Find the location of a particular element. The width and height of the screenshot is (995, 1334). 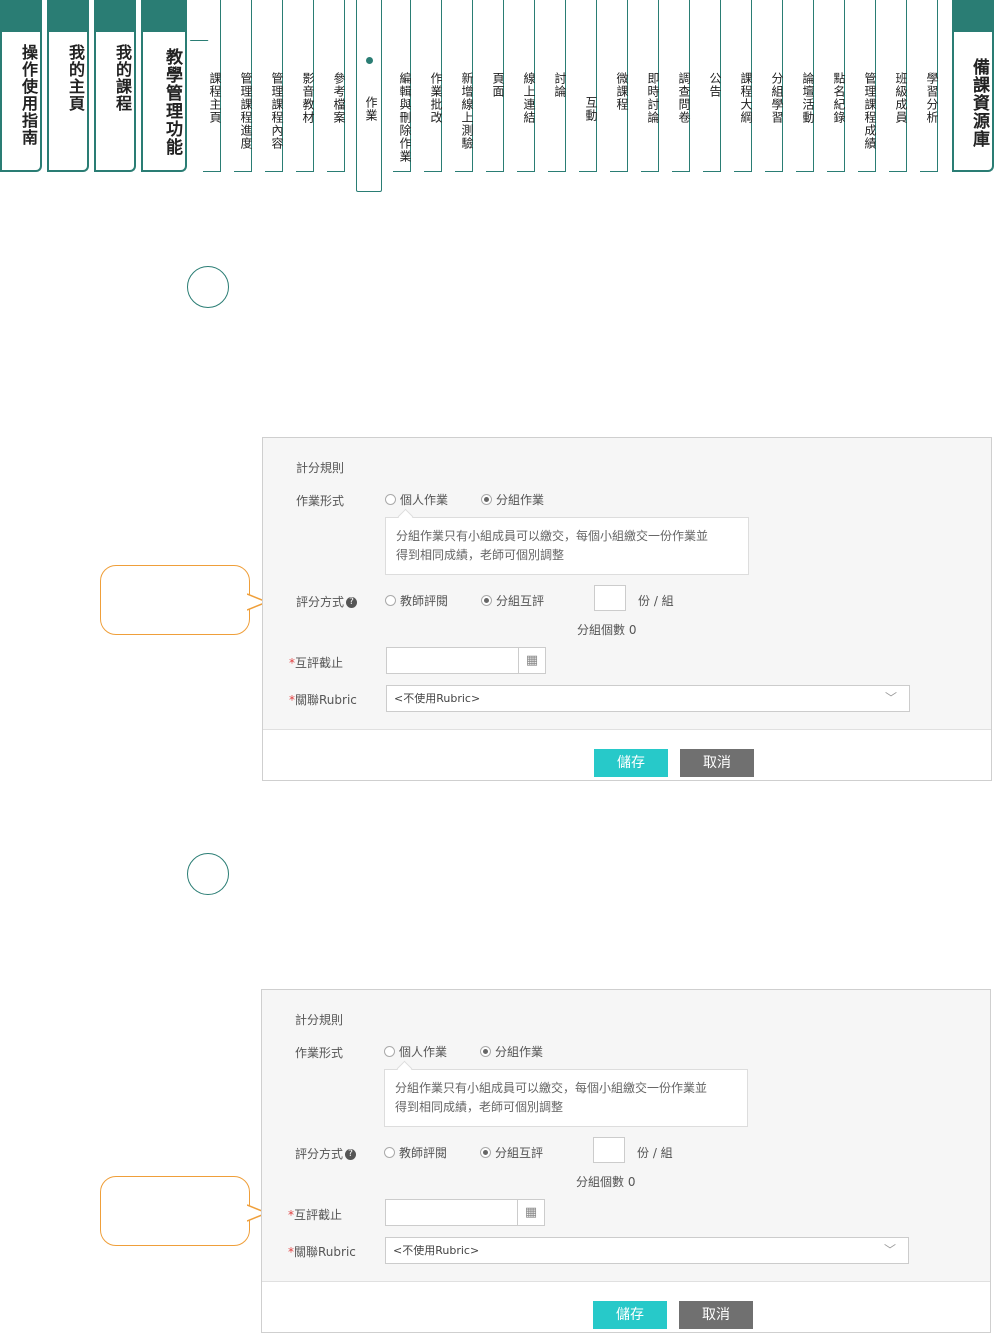

tab-guide: 操作使用指南 is located at coordinates (21, 86).